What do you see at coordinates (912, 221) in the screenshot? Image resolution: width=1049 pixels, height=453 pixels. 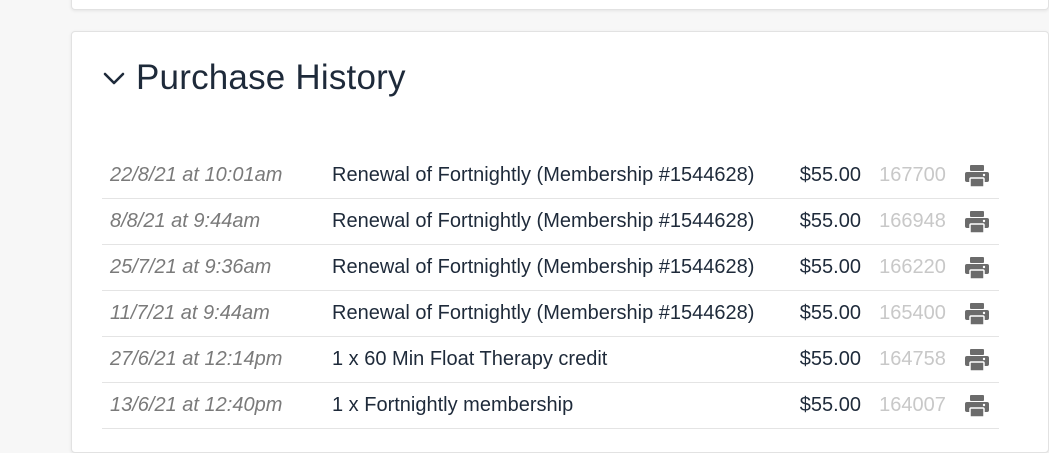 I see `order-id: 166948` at bounding box center [912, 221].